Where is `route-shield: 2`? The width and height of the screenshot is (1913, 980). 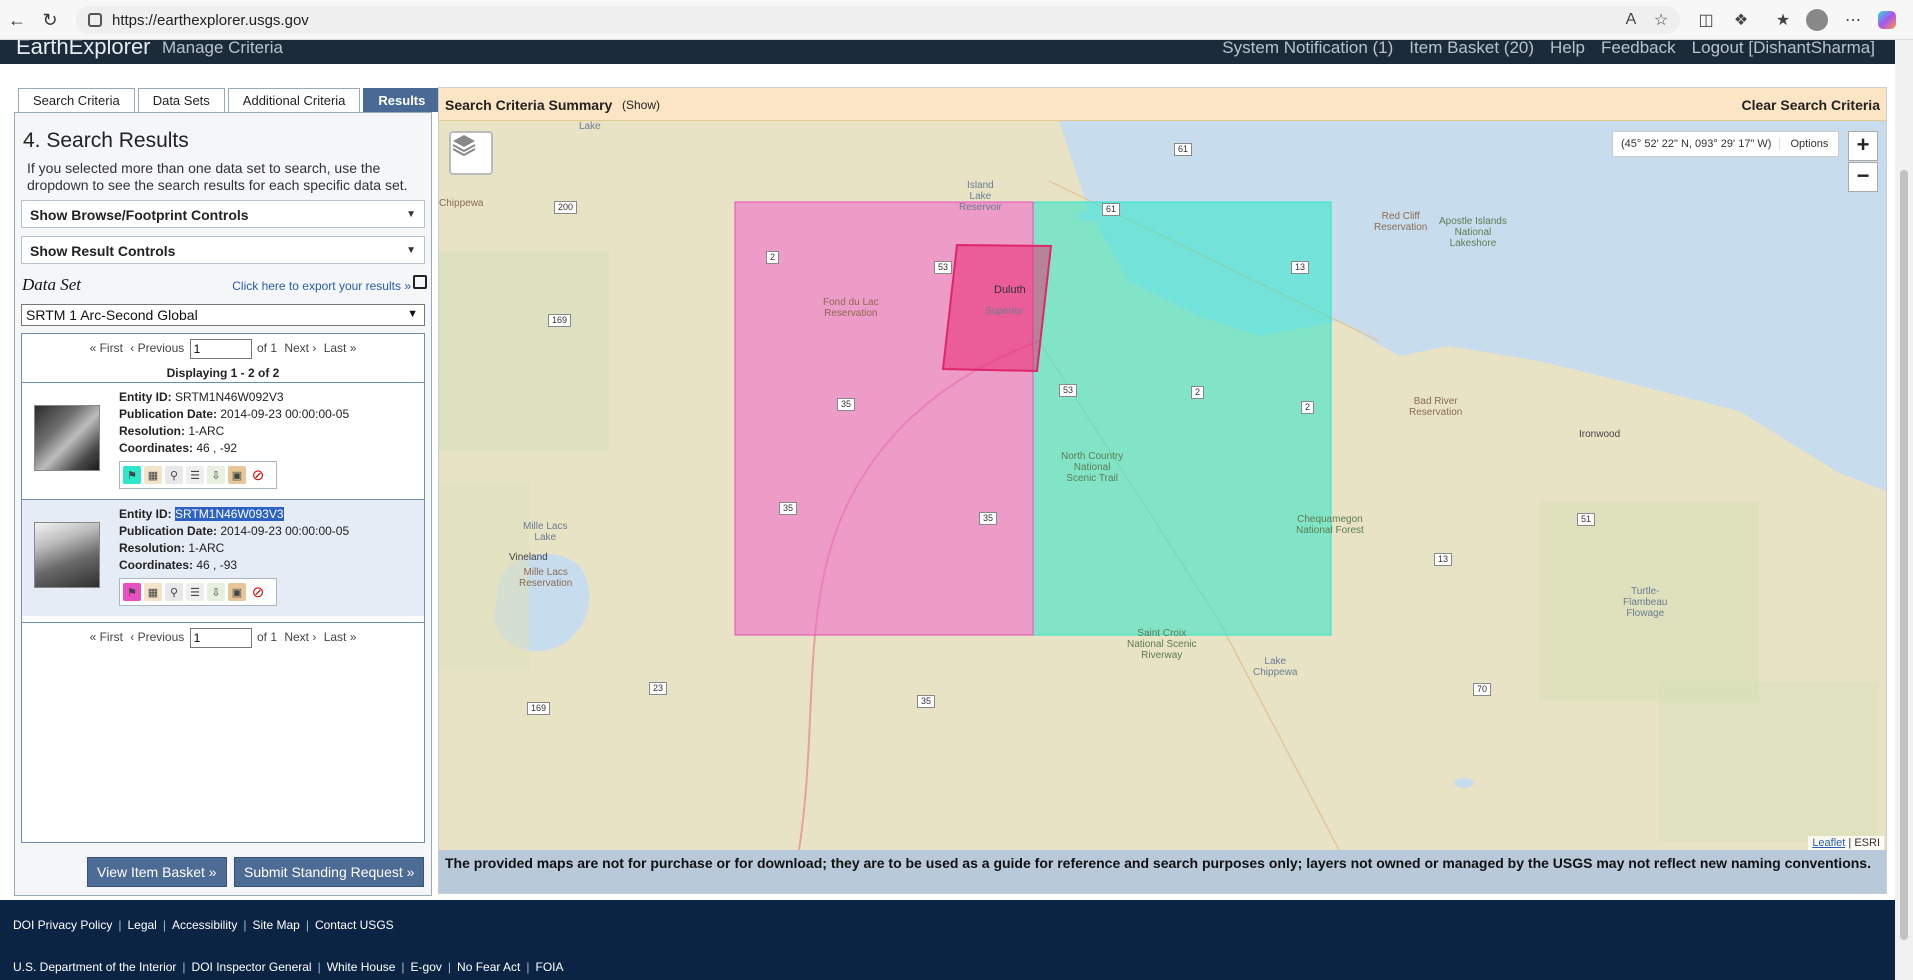 route-shield: 2 is located at coordinates (1198, 392).